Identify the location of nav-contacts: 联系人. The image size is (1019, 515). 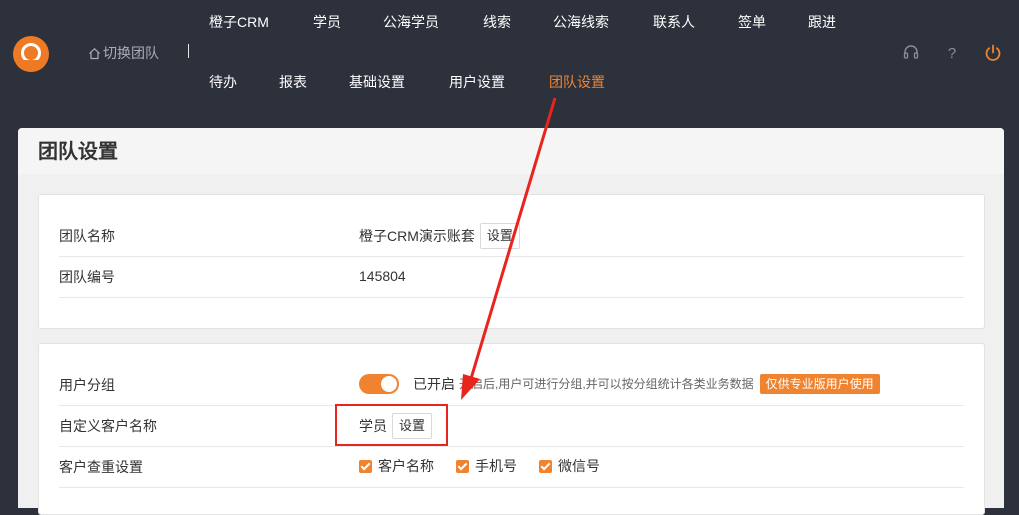
(674, 22).